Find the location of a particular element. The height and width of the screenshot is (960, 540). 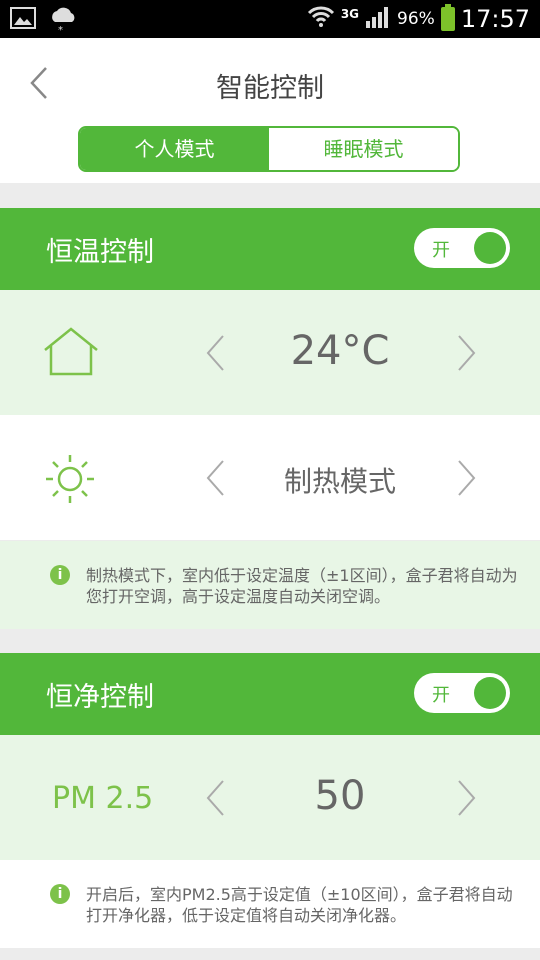

sun-icon is located at coordinates (70, 481).